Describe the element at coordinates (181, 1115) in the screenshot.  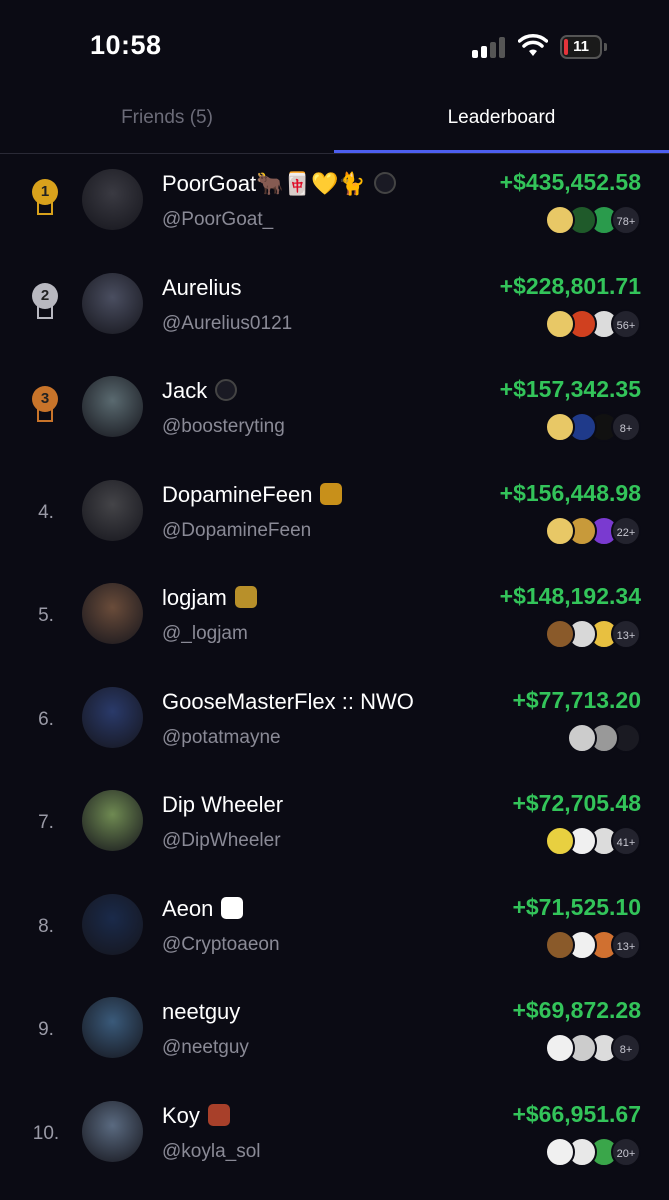
I see `user-name-text: Koy` at that location.